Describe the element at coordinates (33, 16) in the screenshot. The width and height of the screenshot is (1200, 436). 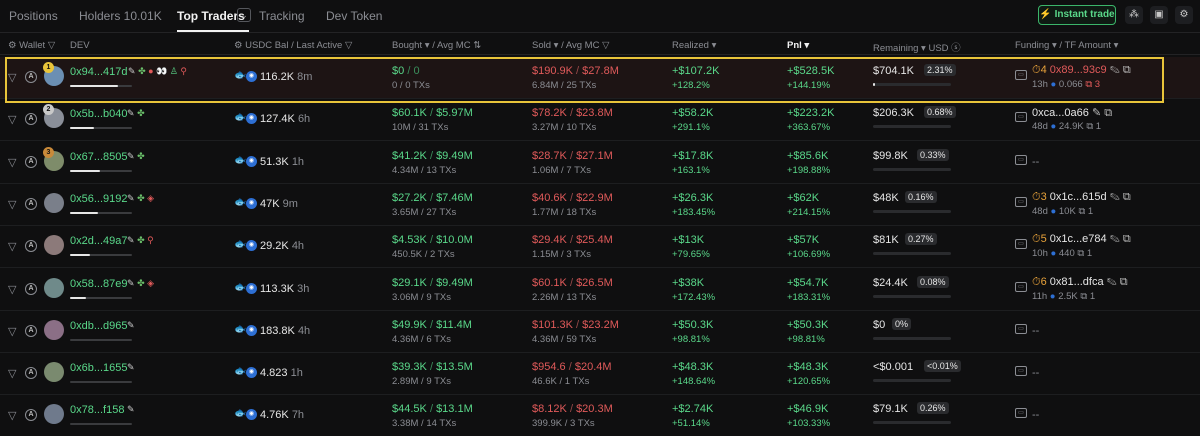
I see `tab-positions: Positions` at that location.